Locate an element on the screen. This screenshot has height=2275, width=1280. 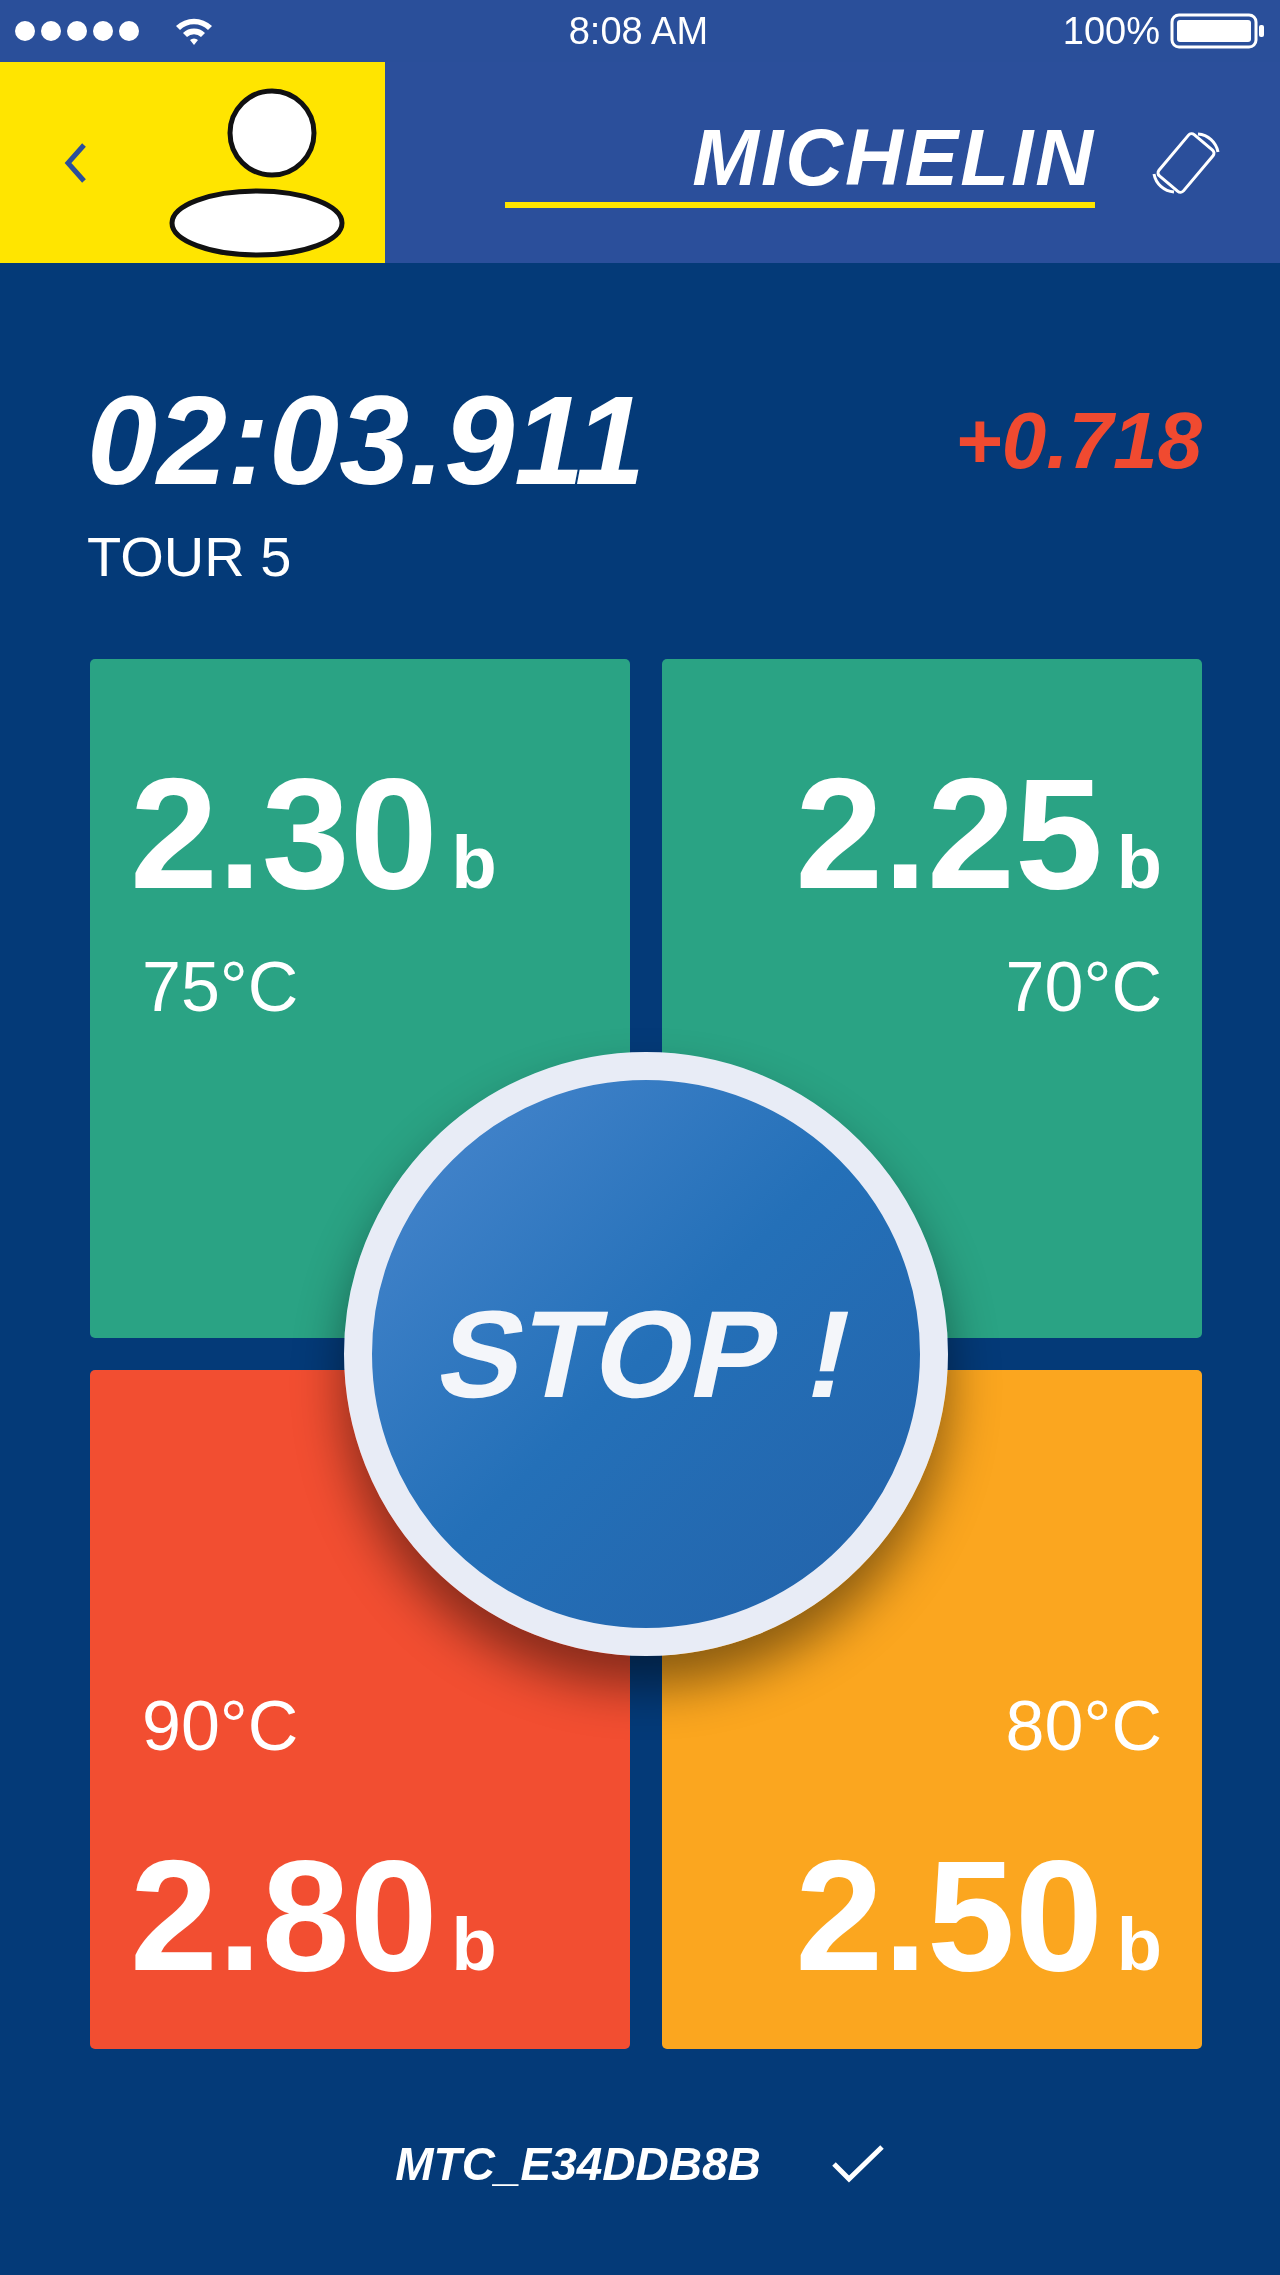
tire-pressure: 2.50 is located at coordinates (949, 1915).